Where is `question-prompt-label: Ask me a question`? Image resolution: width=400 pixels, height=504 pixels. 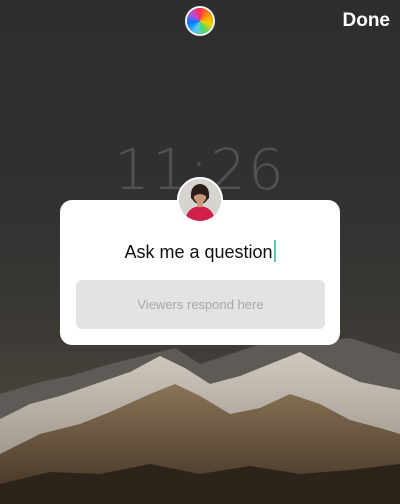 question-prompt-label: Ask me a question is located at coordinates (198, 252).